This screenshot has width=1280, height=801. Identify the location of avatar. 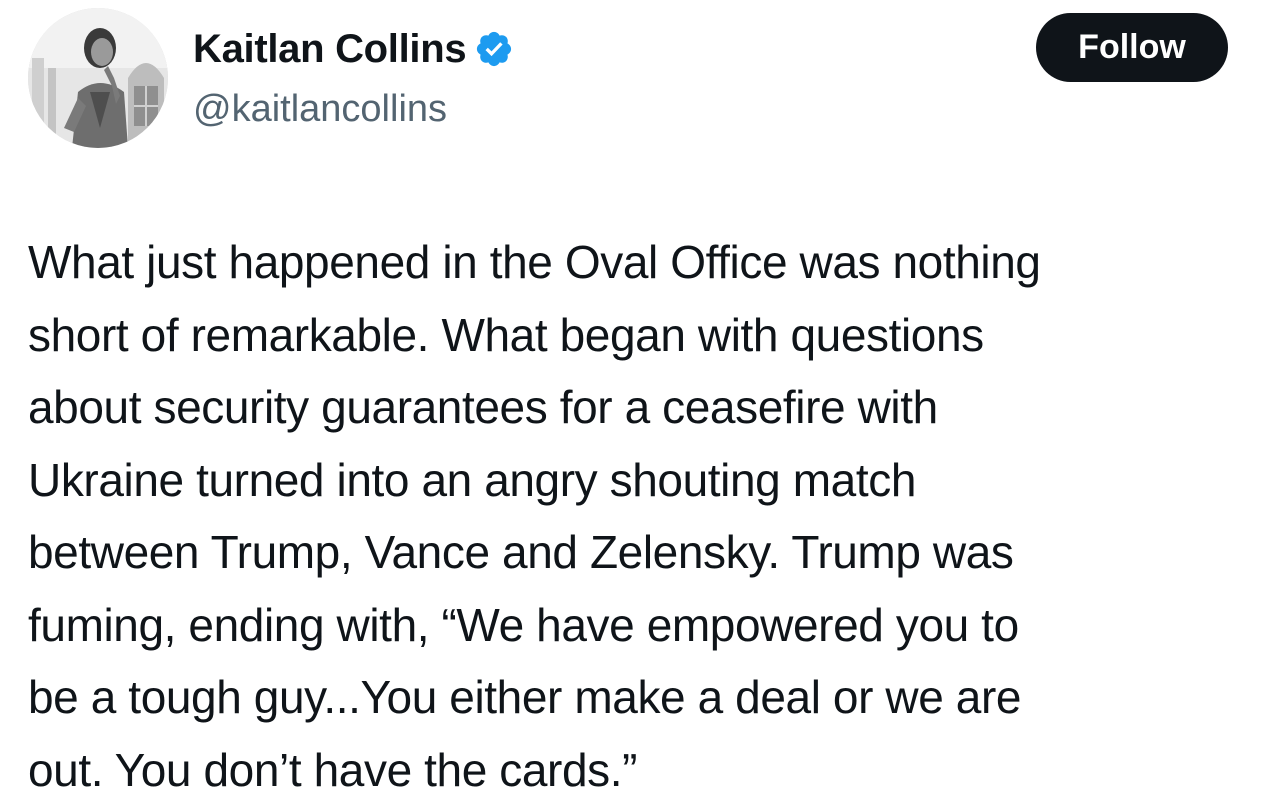
(98, 78).